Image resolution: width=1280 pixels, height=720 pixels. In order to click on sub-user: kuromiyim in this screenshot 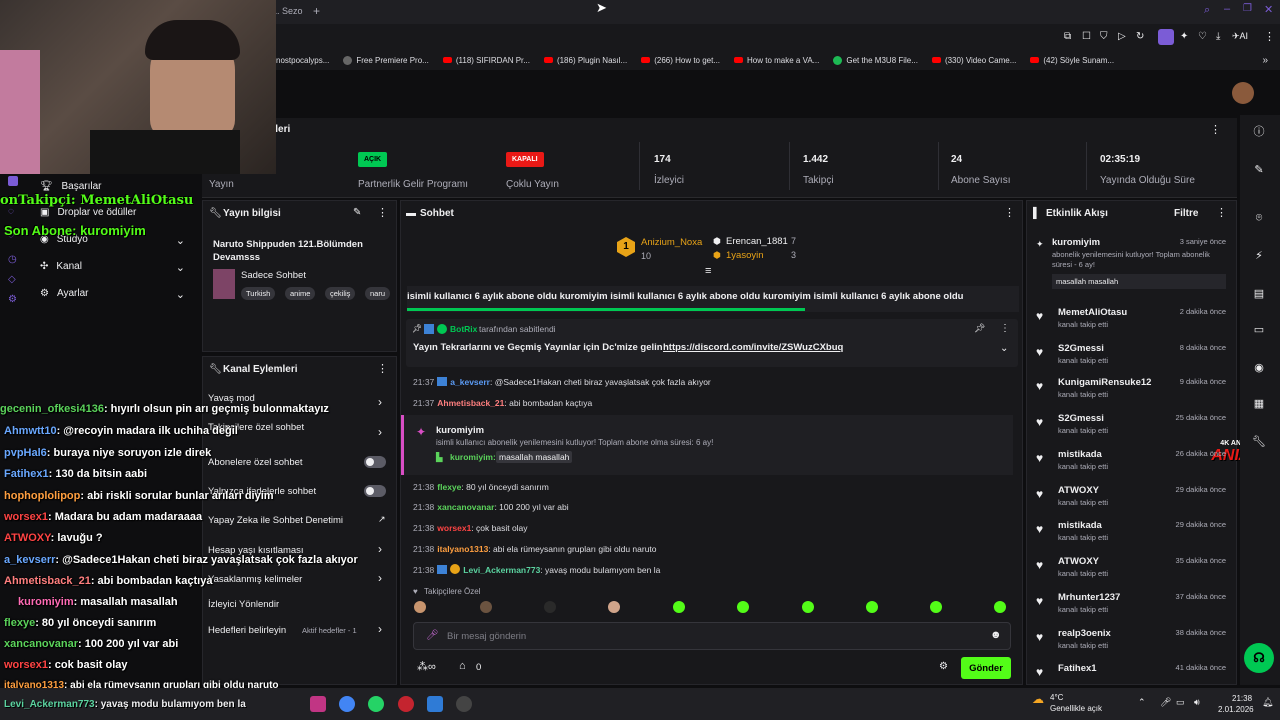, I will do `click(460, 430)`.